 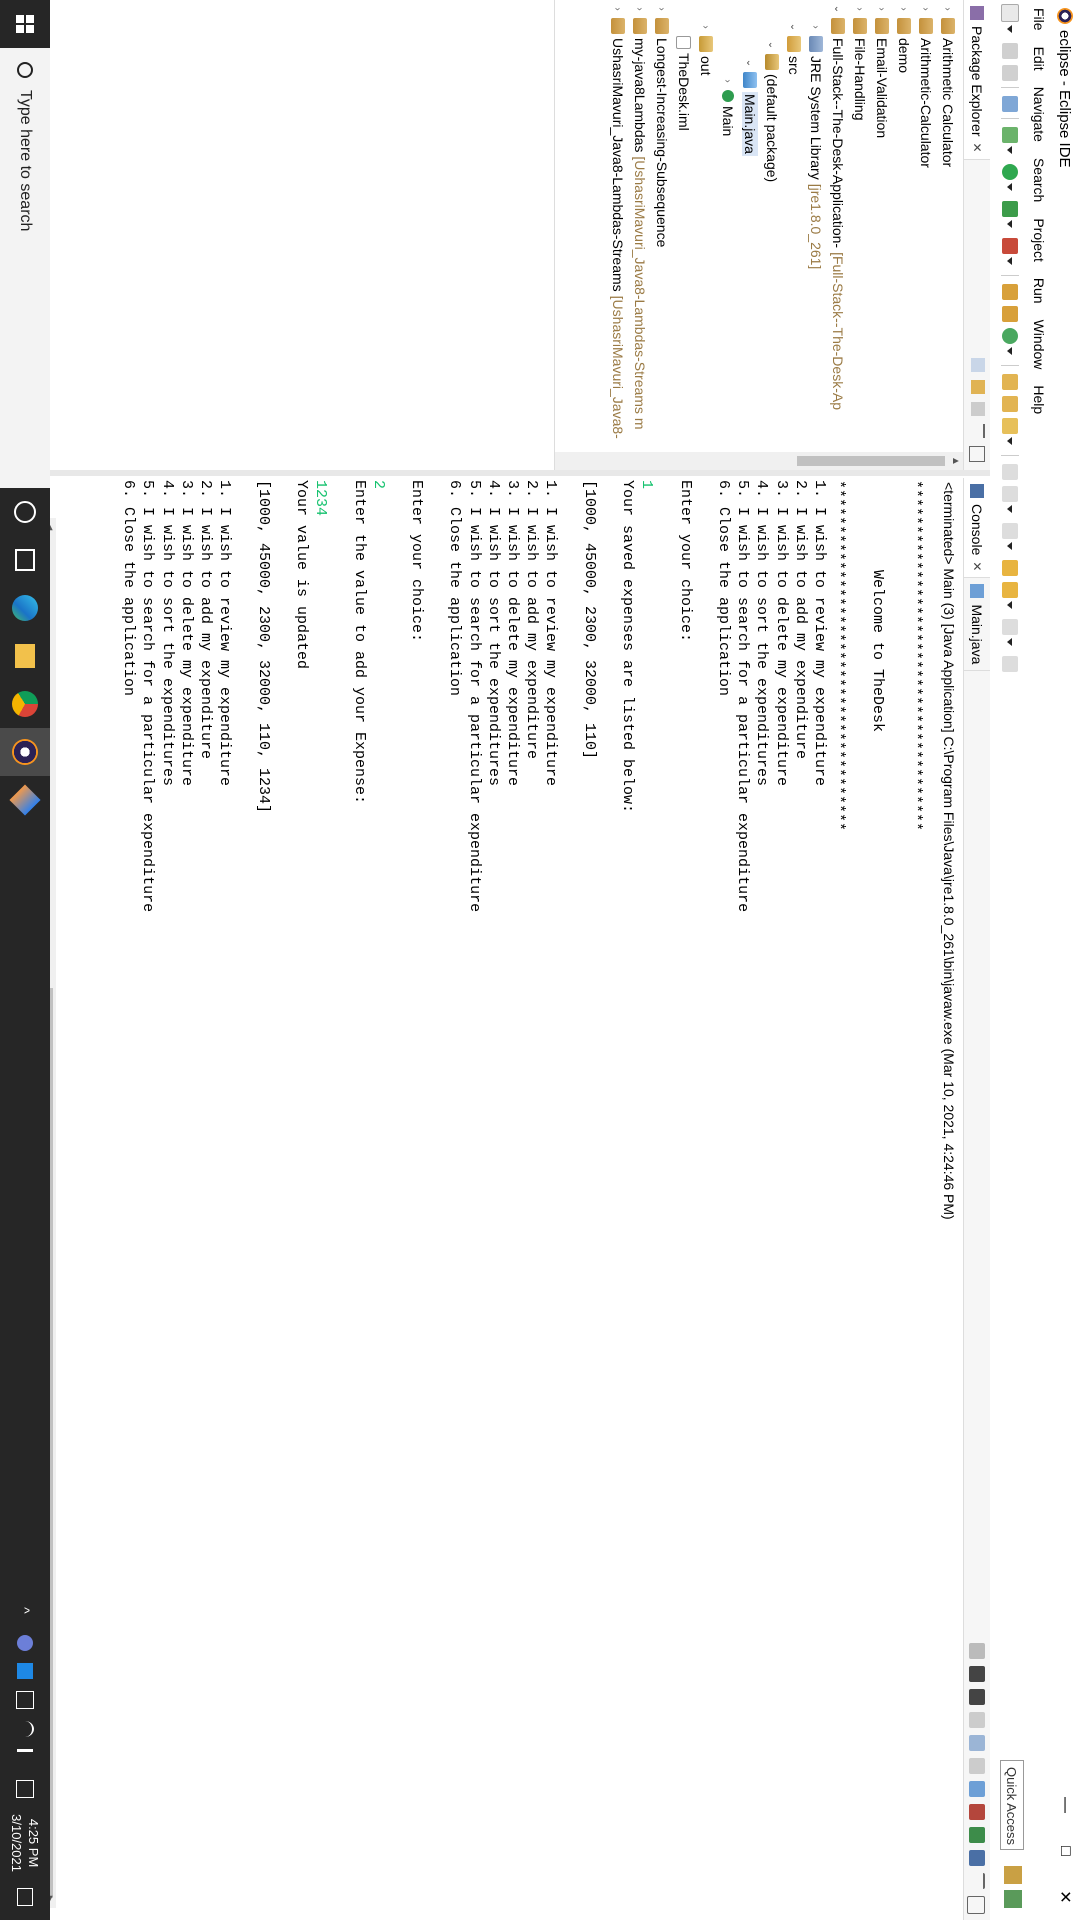 I want to click on annotation-icon, so click(x=1010, y=494).